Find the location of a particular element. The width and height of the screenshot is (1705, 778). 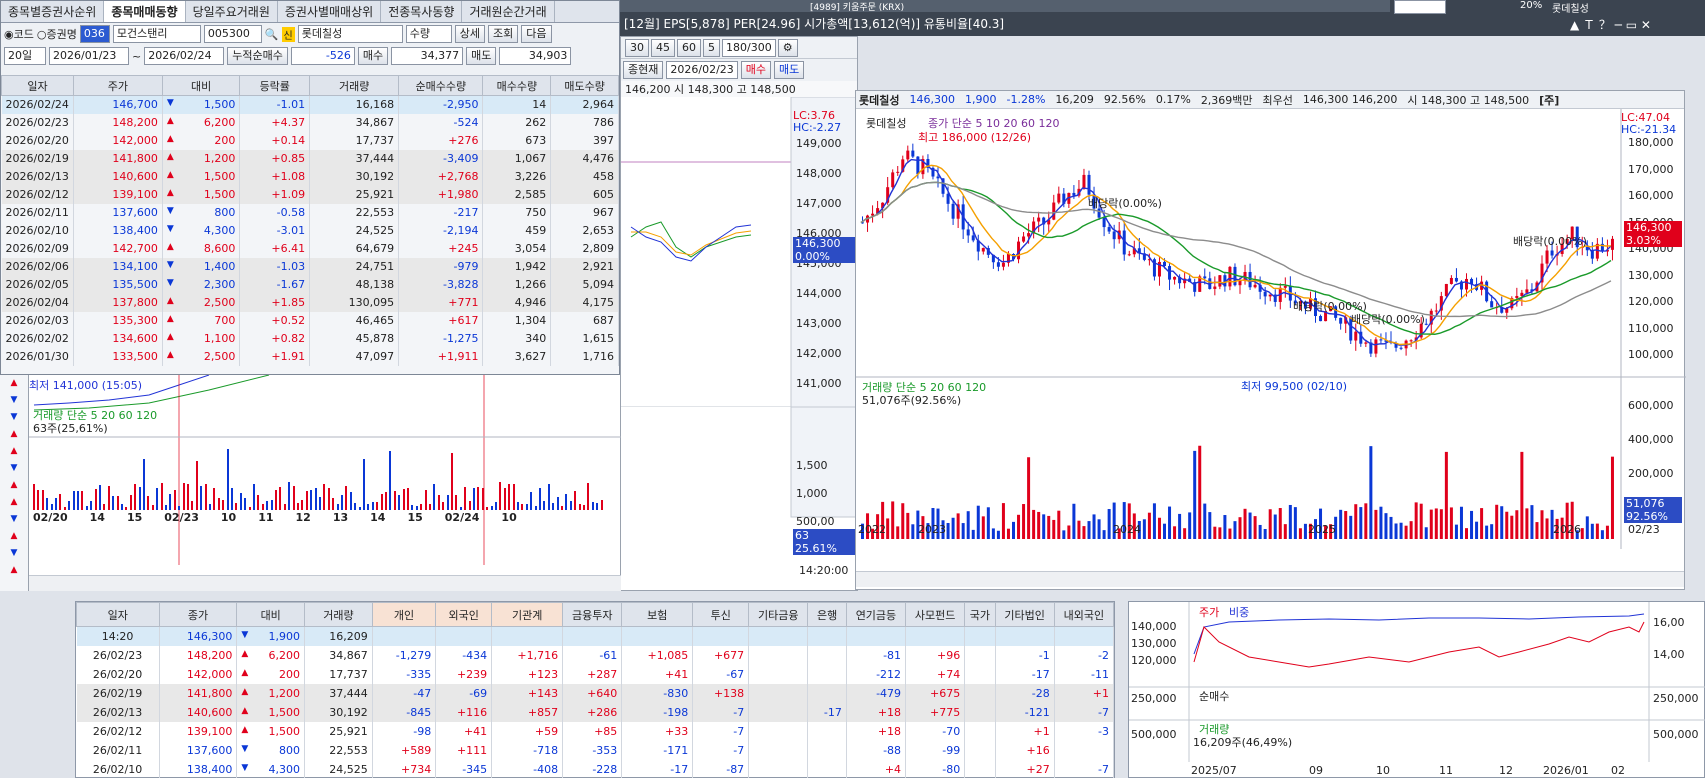

investor-col: 기타법인 is located at coordinates (1024, 614).